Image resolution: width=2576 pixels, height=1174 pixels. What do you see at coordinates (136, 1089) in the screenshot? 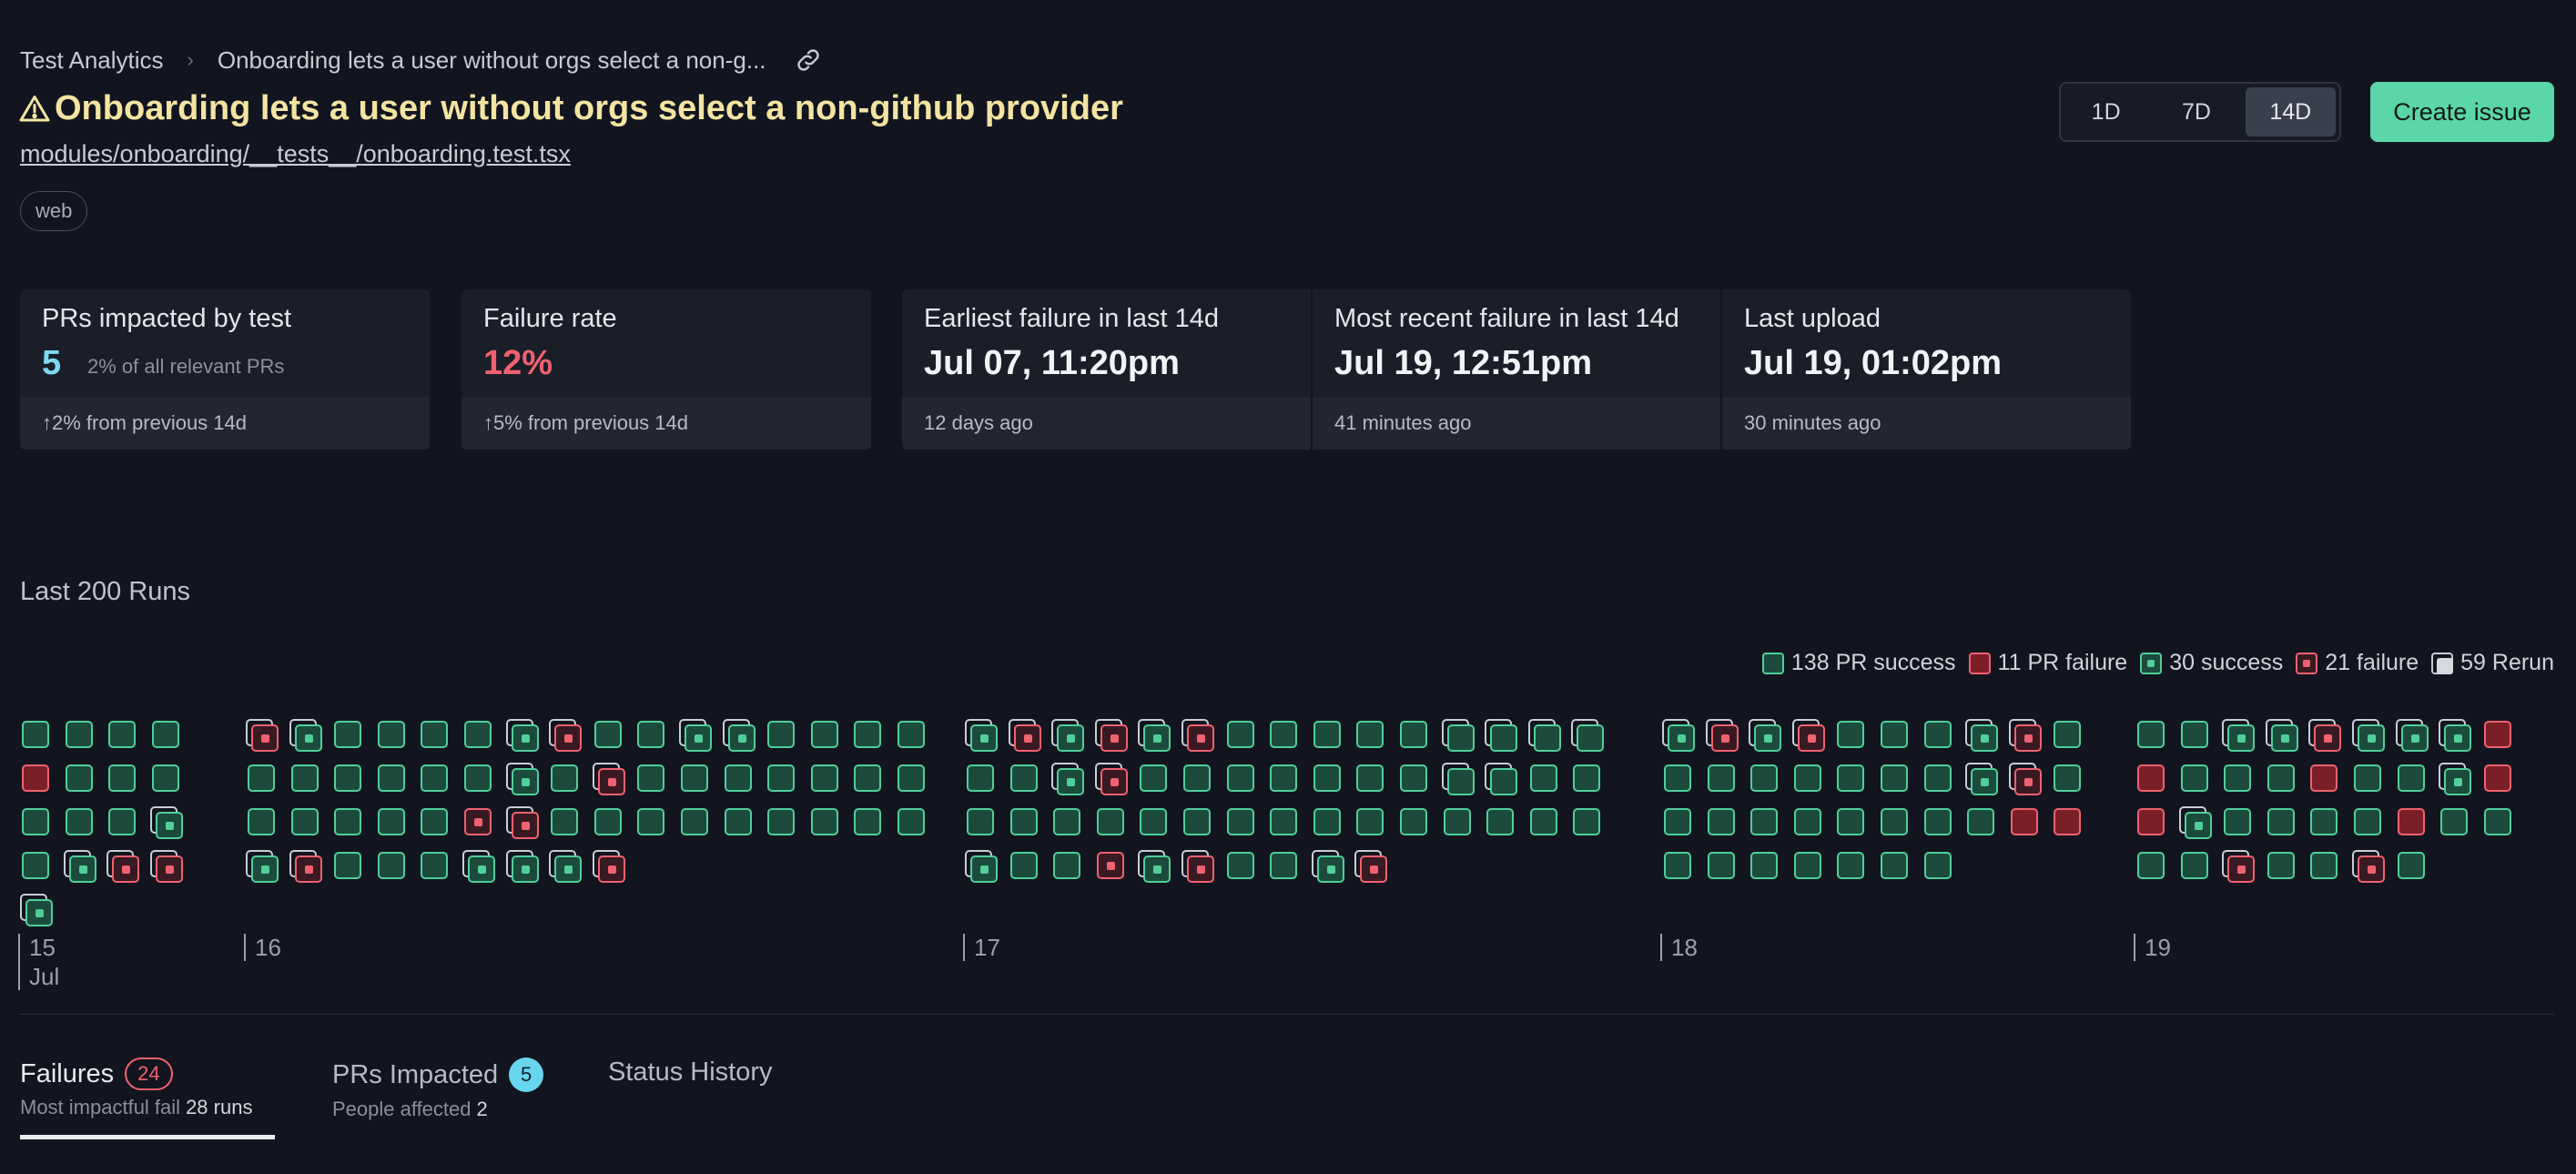
I see `tab-failures: Failures 24 Most impactful fail 28 runs` at bounding box center [136, 1089].